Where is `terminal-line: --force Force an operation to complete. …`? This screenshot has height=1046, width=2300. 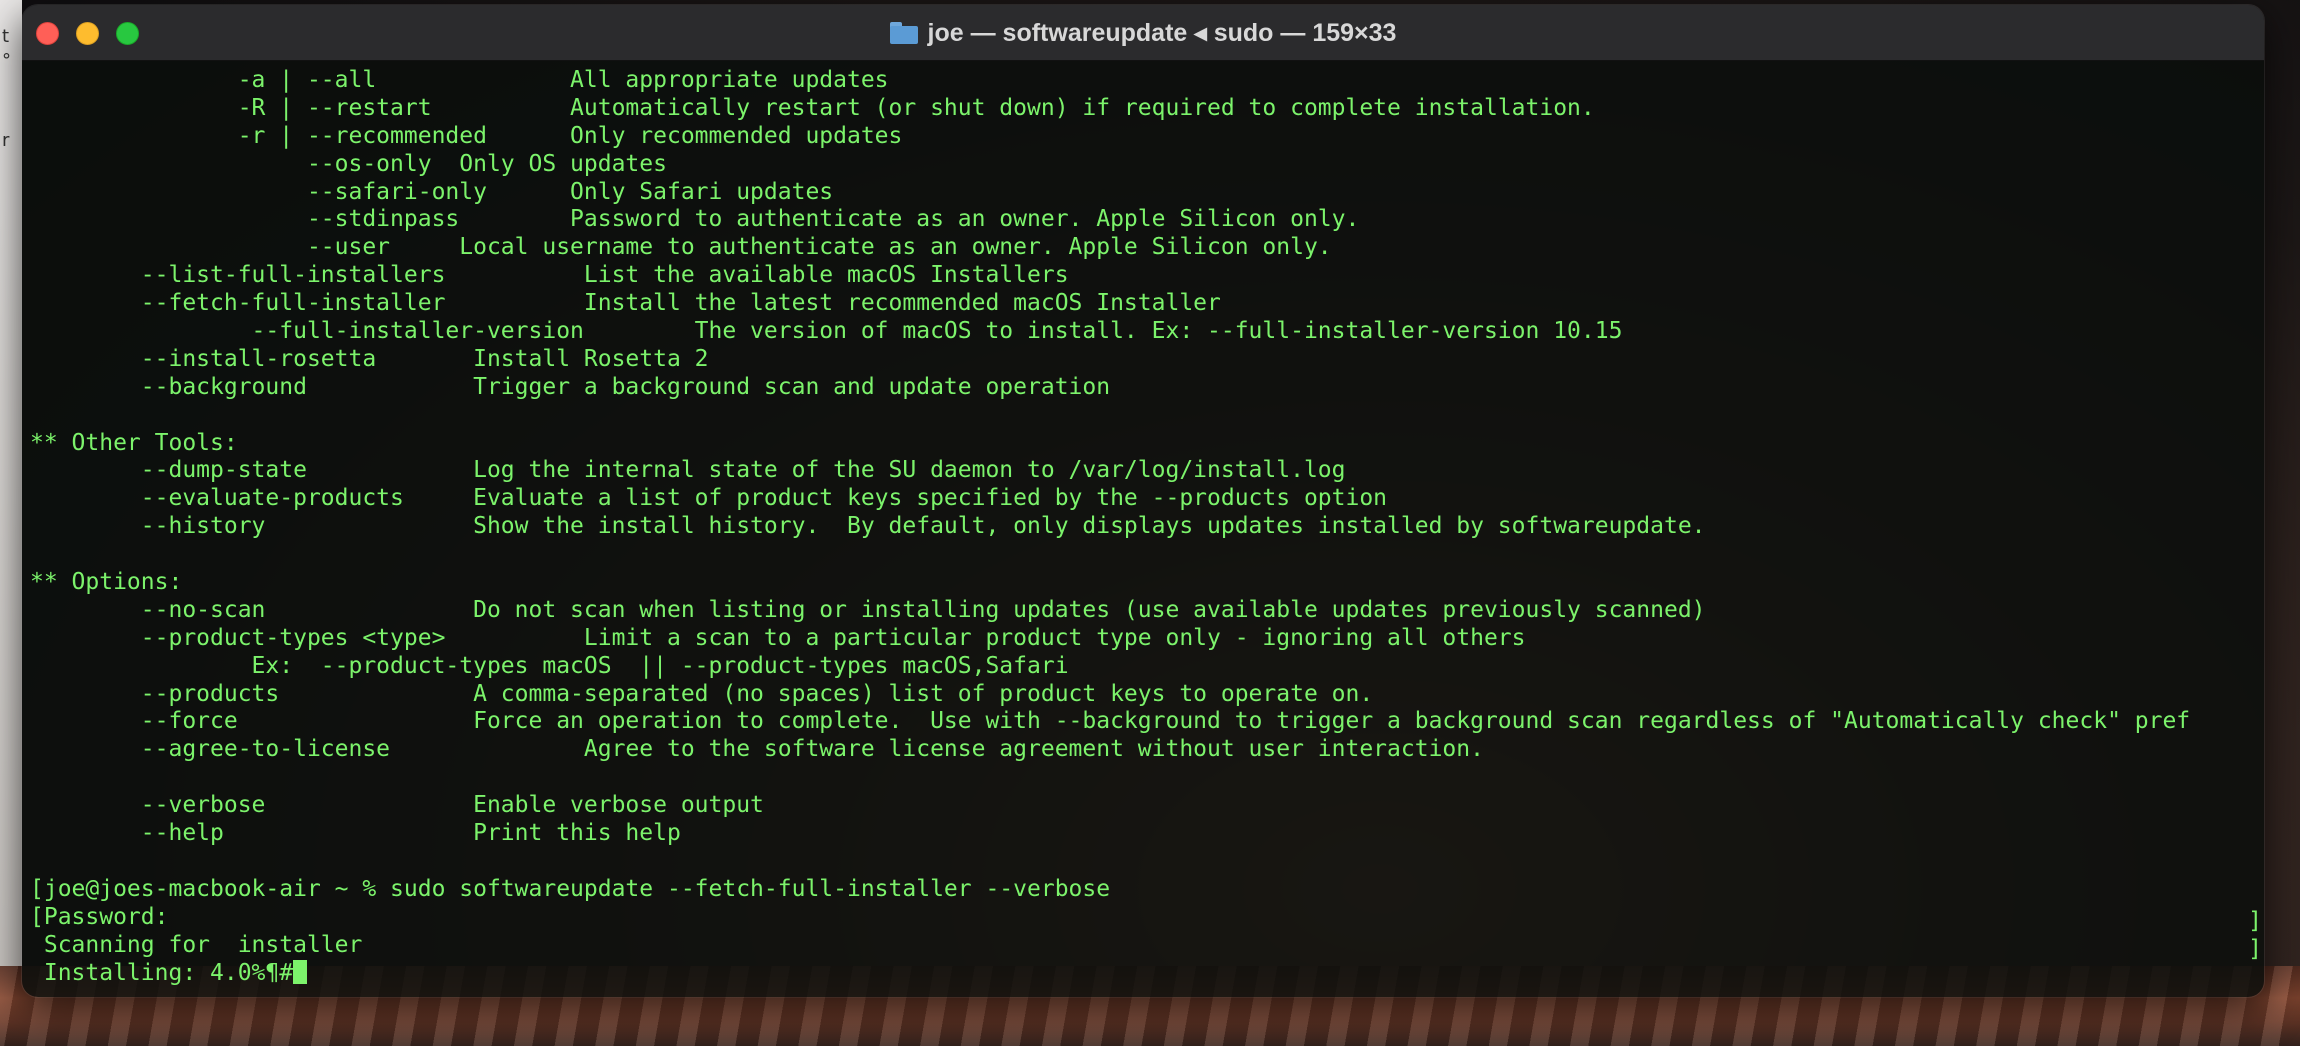
terminal-line: --force Force an operation to complete. … is located at coordinates (1110, 721).